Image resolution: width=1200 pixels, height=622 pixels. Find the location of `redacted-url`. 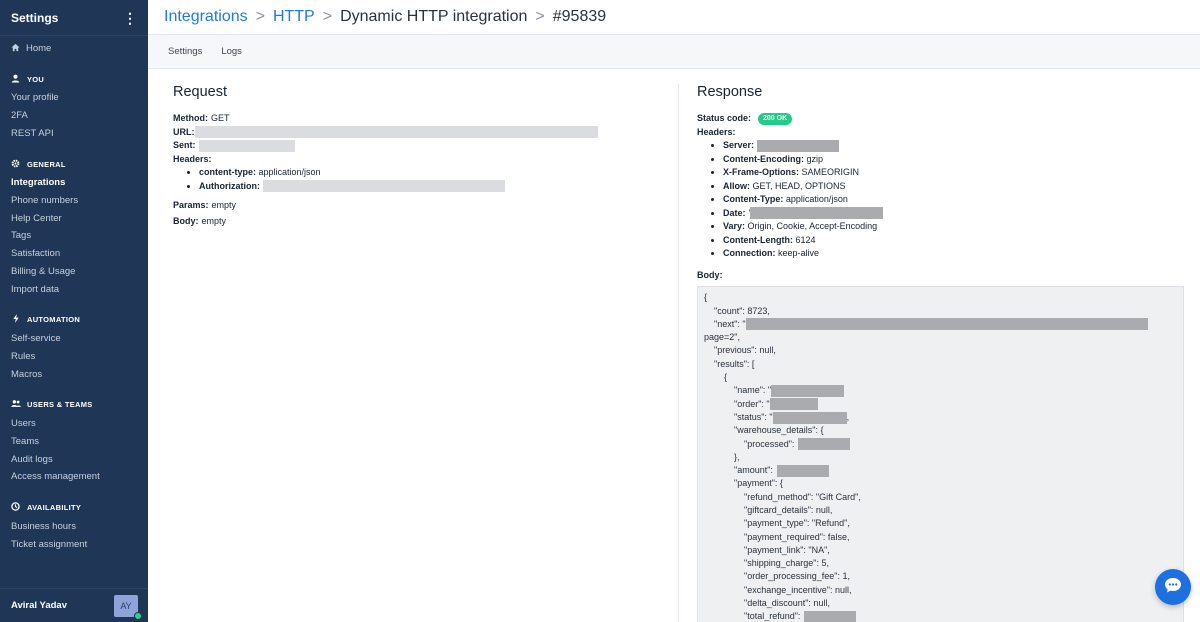

redacted-url is located at coordinates (396, 132).